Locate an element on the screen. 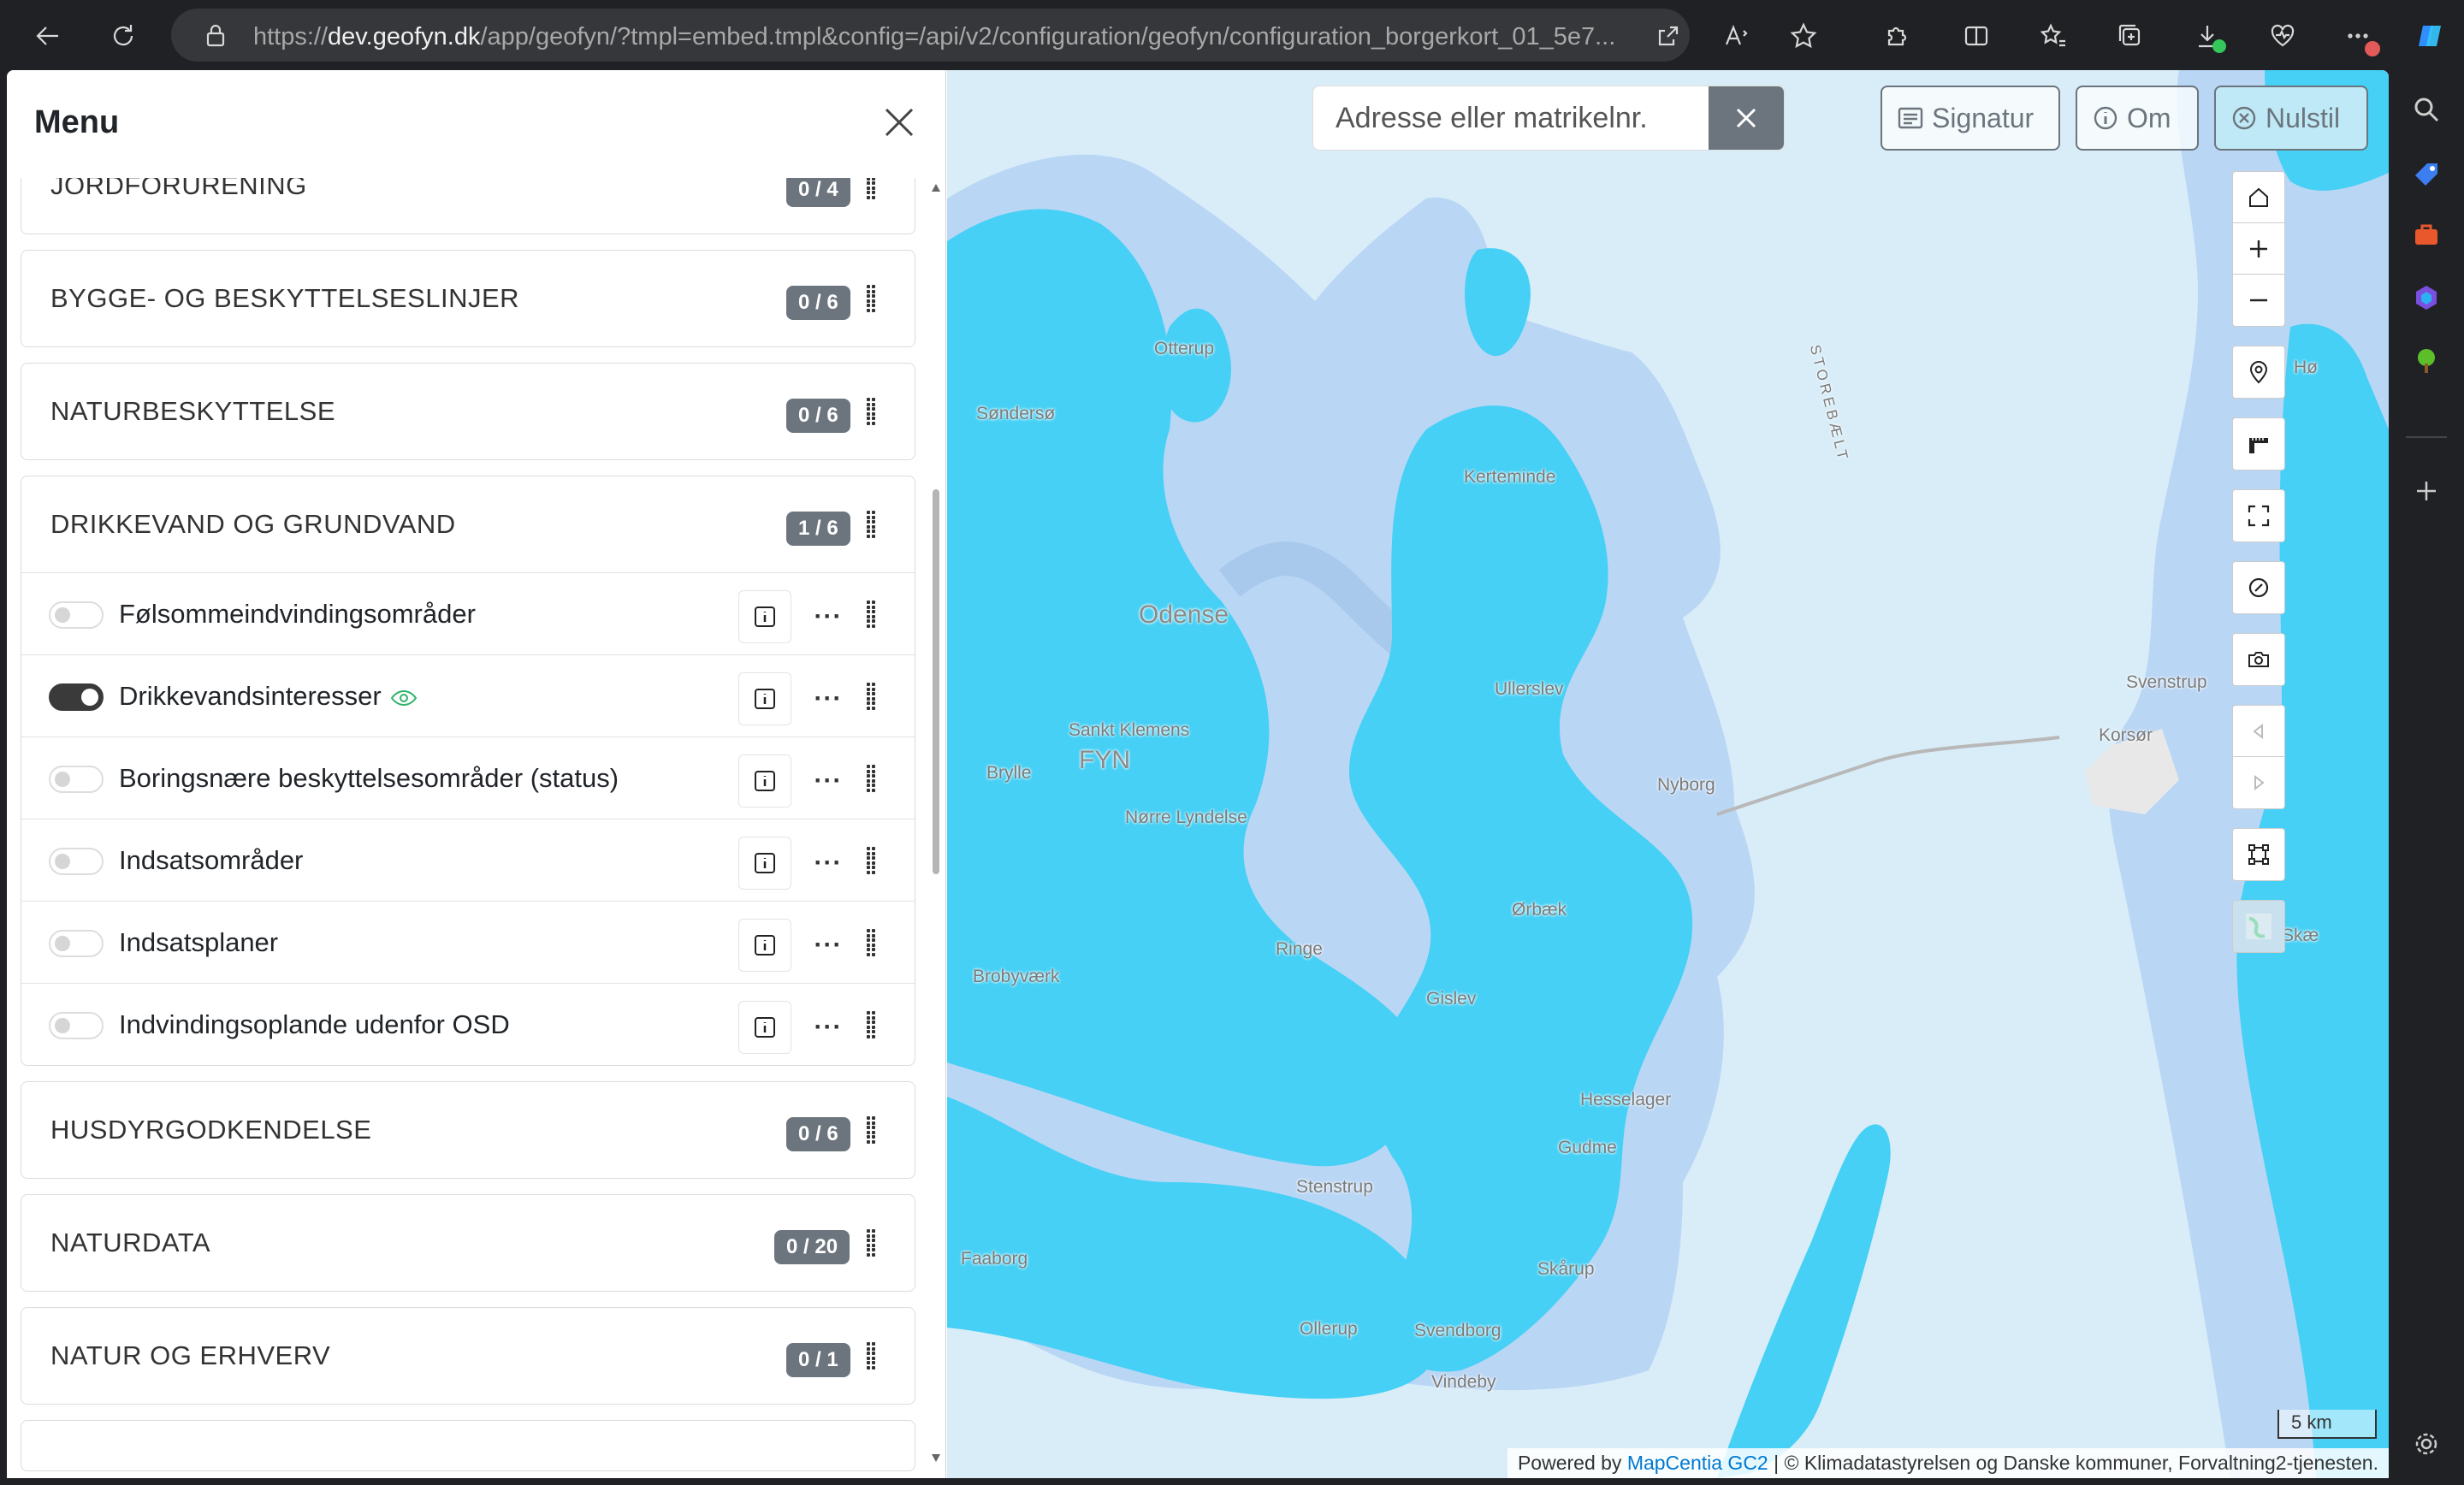 Image resolution: width=2464 pixels, height=1485 pixels. copilot-icon is located at coordinates (2430, 36).